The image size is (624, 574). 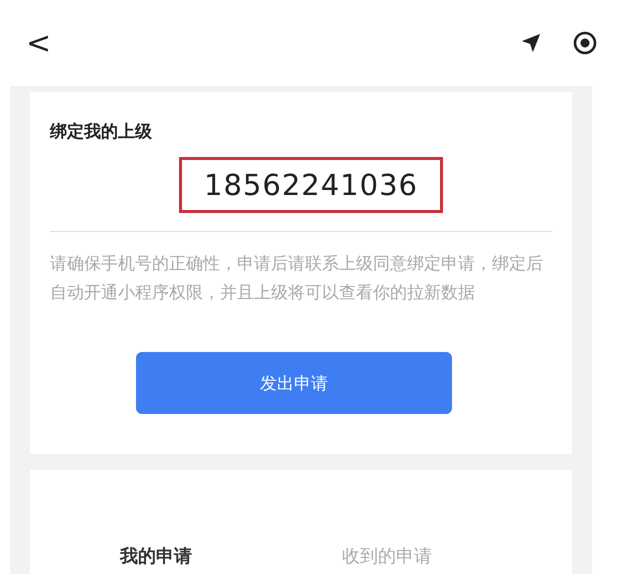 What do you see at coordinates (585, 43) in the screenshot?
I see `target-icon` at bounding box center [585, 43].